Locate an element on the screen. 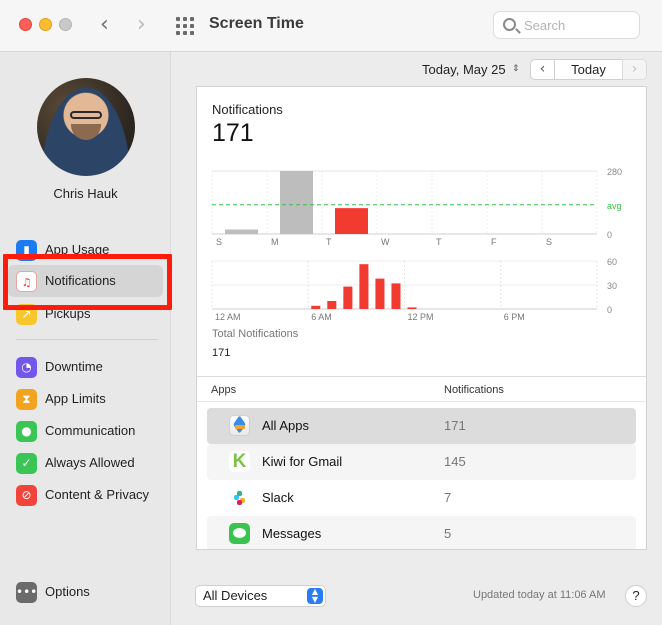 The height and width of the screenshot is (625, 662). zoom-window-button is located at coordinates (65, 24).